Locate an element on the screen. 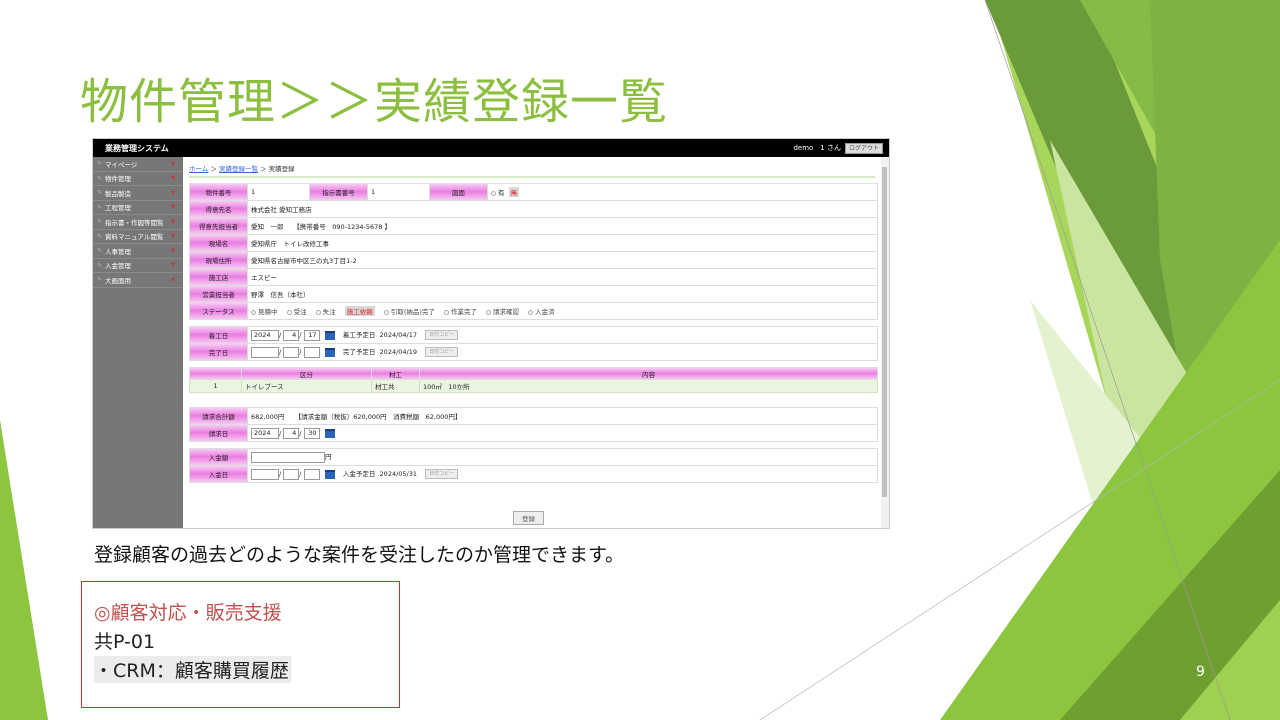  address-label: 現場住所 is located at coordinates (218, 260).